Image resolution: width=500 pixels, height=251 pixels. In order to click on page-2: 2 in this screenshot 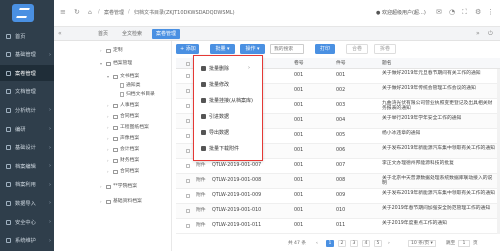, I will do `click(342, 243)`.